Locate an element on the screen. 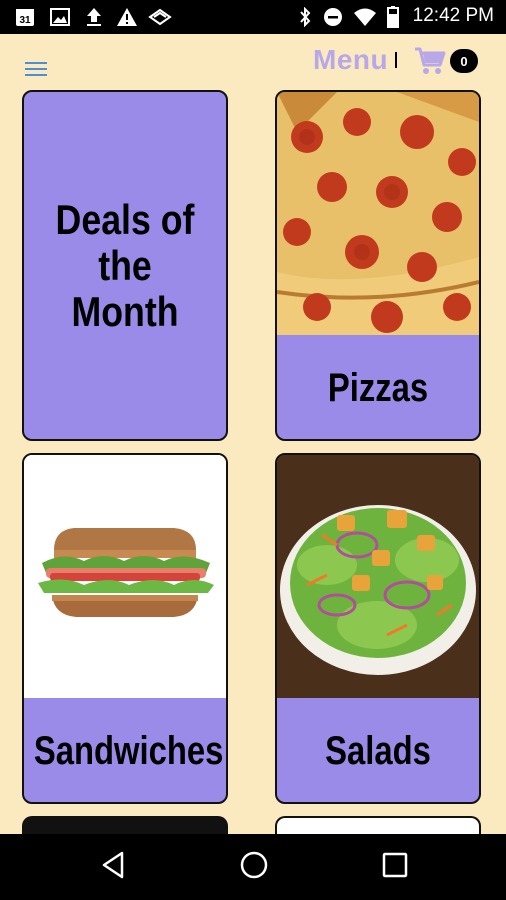 The height and width of the screenshot is (900, 506). category-label: Salads is located at coordinates (378, 750).